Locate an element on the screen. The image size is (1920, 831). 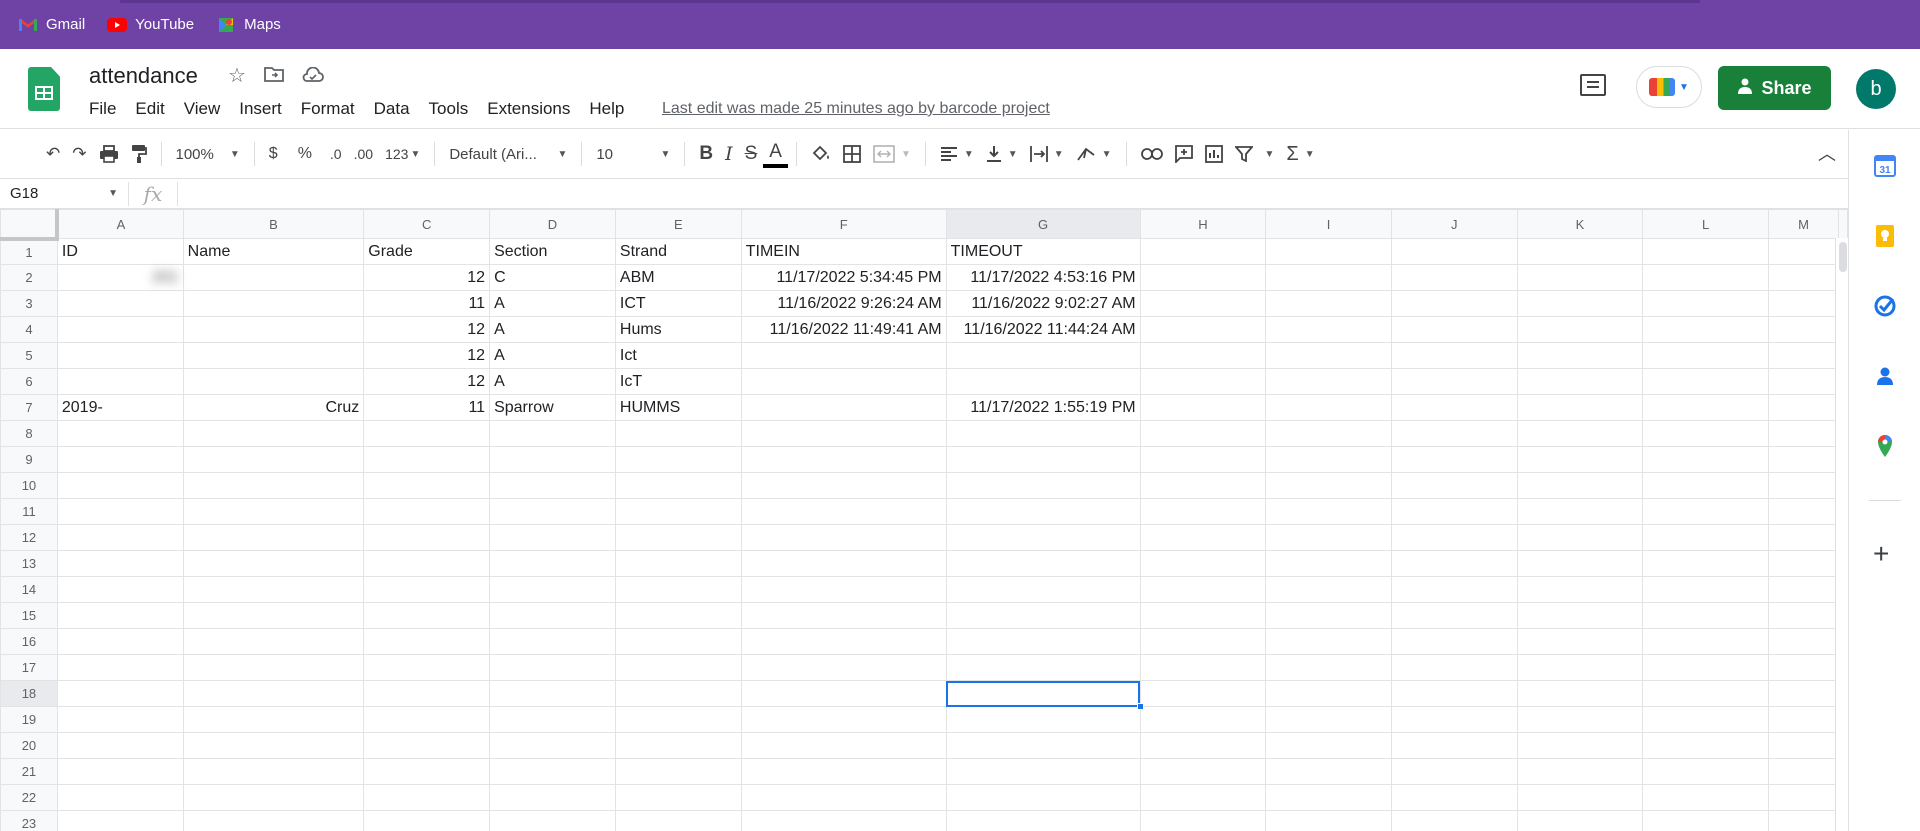
column-header-c: C is located at coordinates (427, 224).